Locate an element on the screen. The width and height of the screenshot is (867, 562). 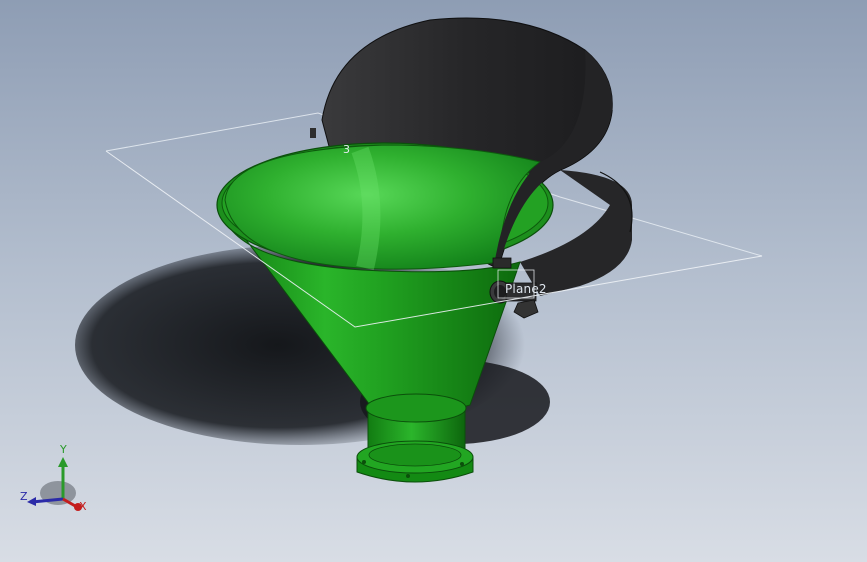
hopper-spout is located at coordinates (415, 438).